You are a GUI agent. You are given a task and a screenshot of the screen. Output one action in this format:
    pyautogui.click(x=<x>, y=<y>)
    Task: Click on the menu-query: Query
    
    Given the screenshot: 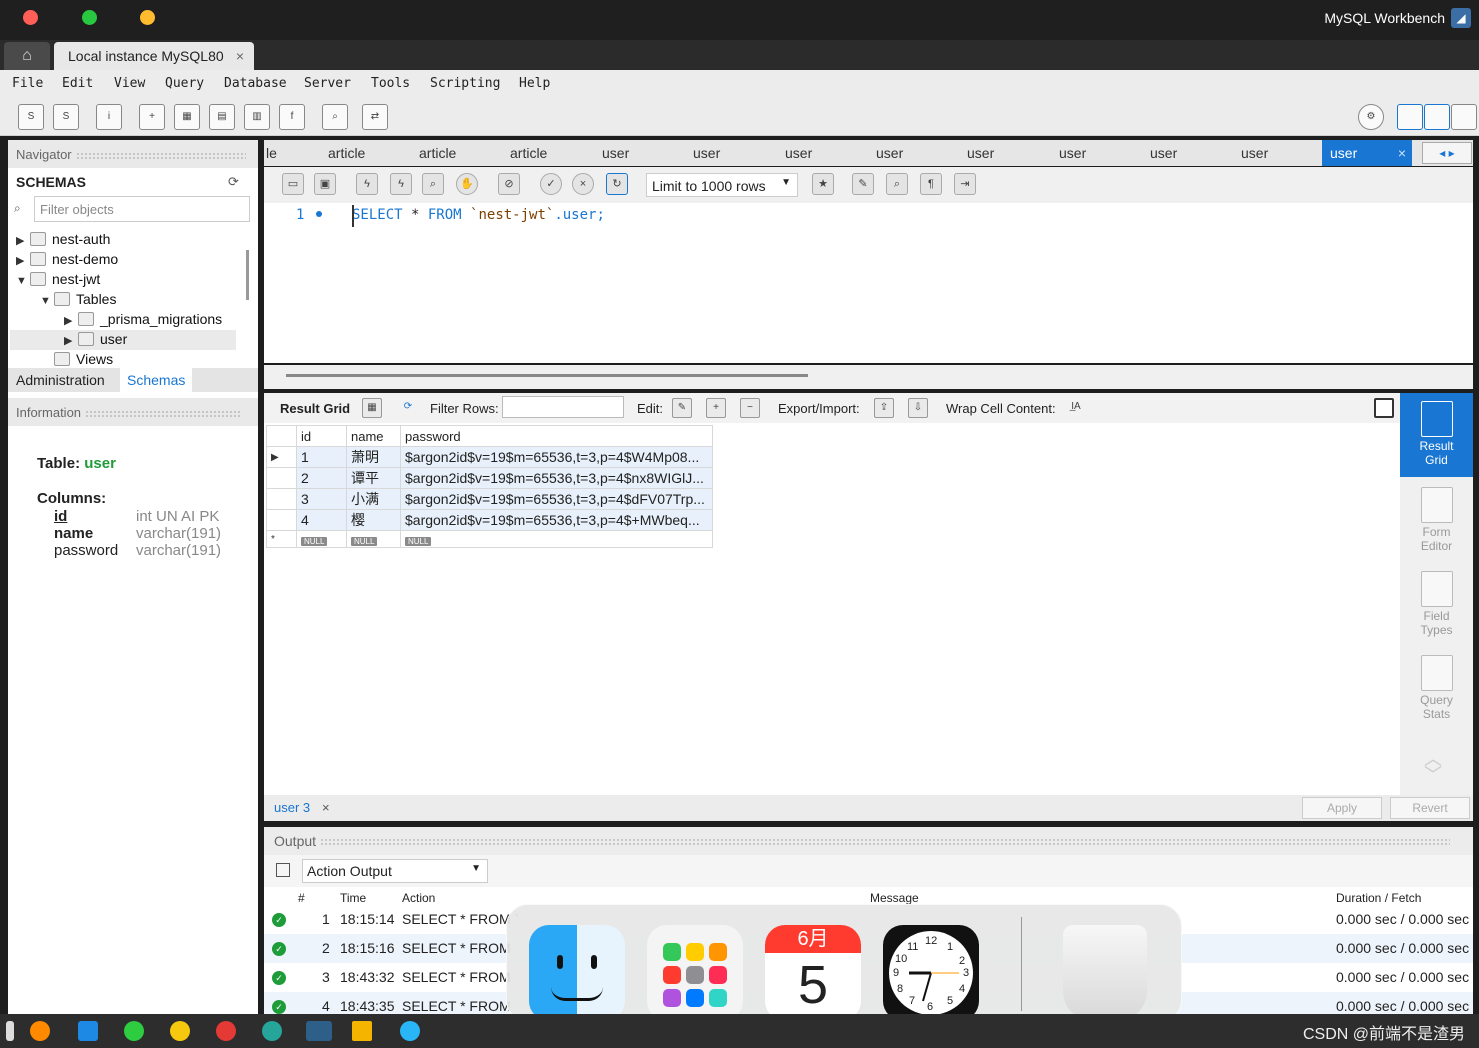 What is the action you would take?
    pyautogui.click(x=184, y=83)
    